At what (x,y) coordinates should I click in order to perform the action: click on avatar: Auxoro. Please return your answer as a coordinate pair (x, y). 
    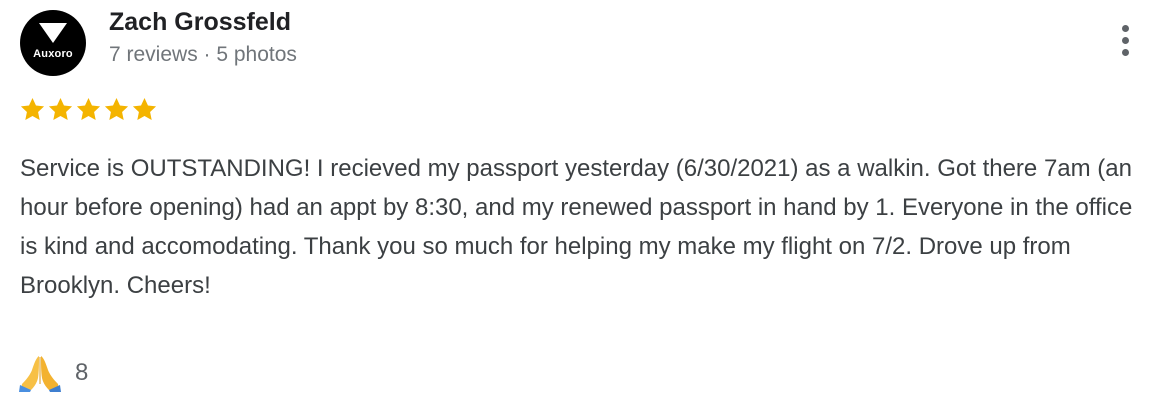
    Looking at the image, I should click on (53, 43).